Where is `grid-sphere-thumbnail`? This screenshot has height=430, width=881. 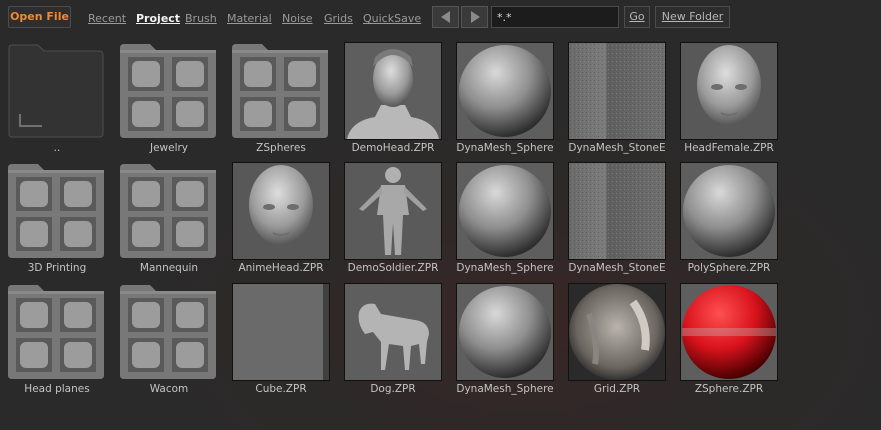 grid-sphere-thumbnail is located at coordinates (617, 332).